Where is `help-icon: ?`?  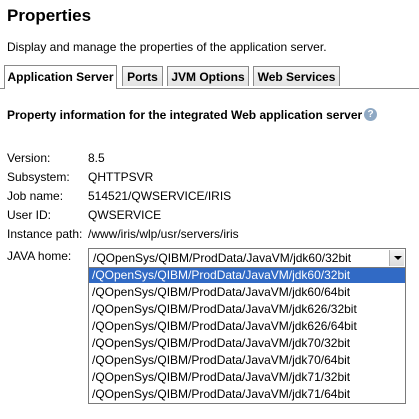
help-icon: ? is located at coordinates (370, 114).